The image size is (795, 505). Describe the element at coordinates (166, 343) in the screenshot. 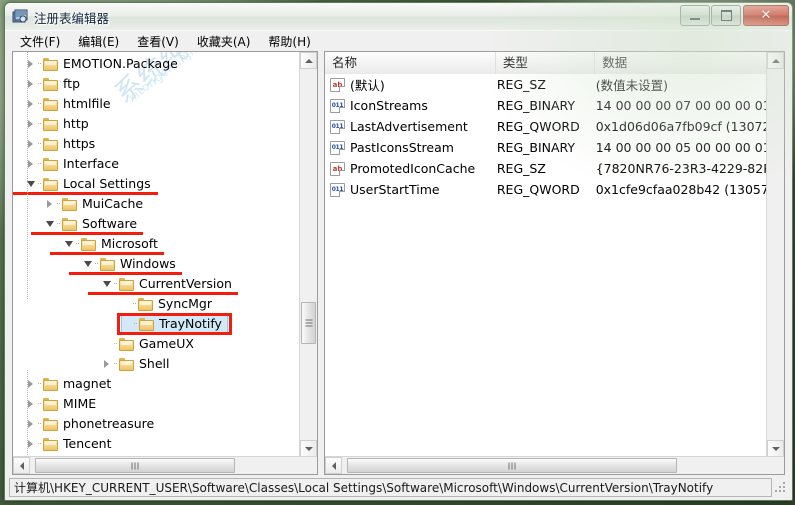

I see `tree-item-label: GameUX` at that location.